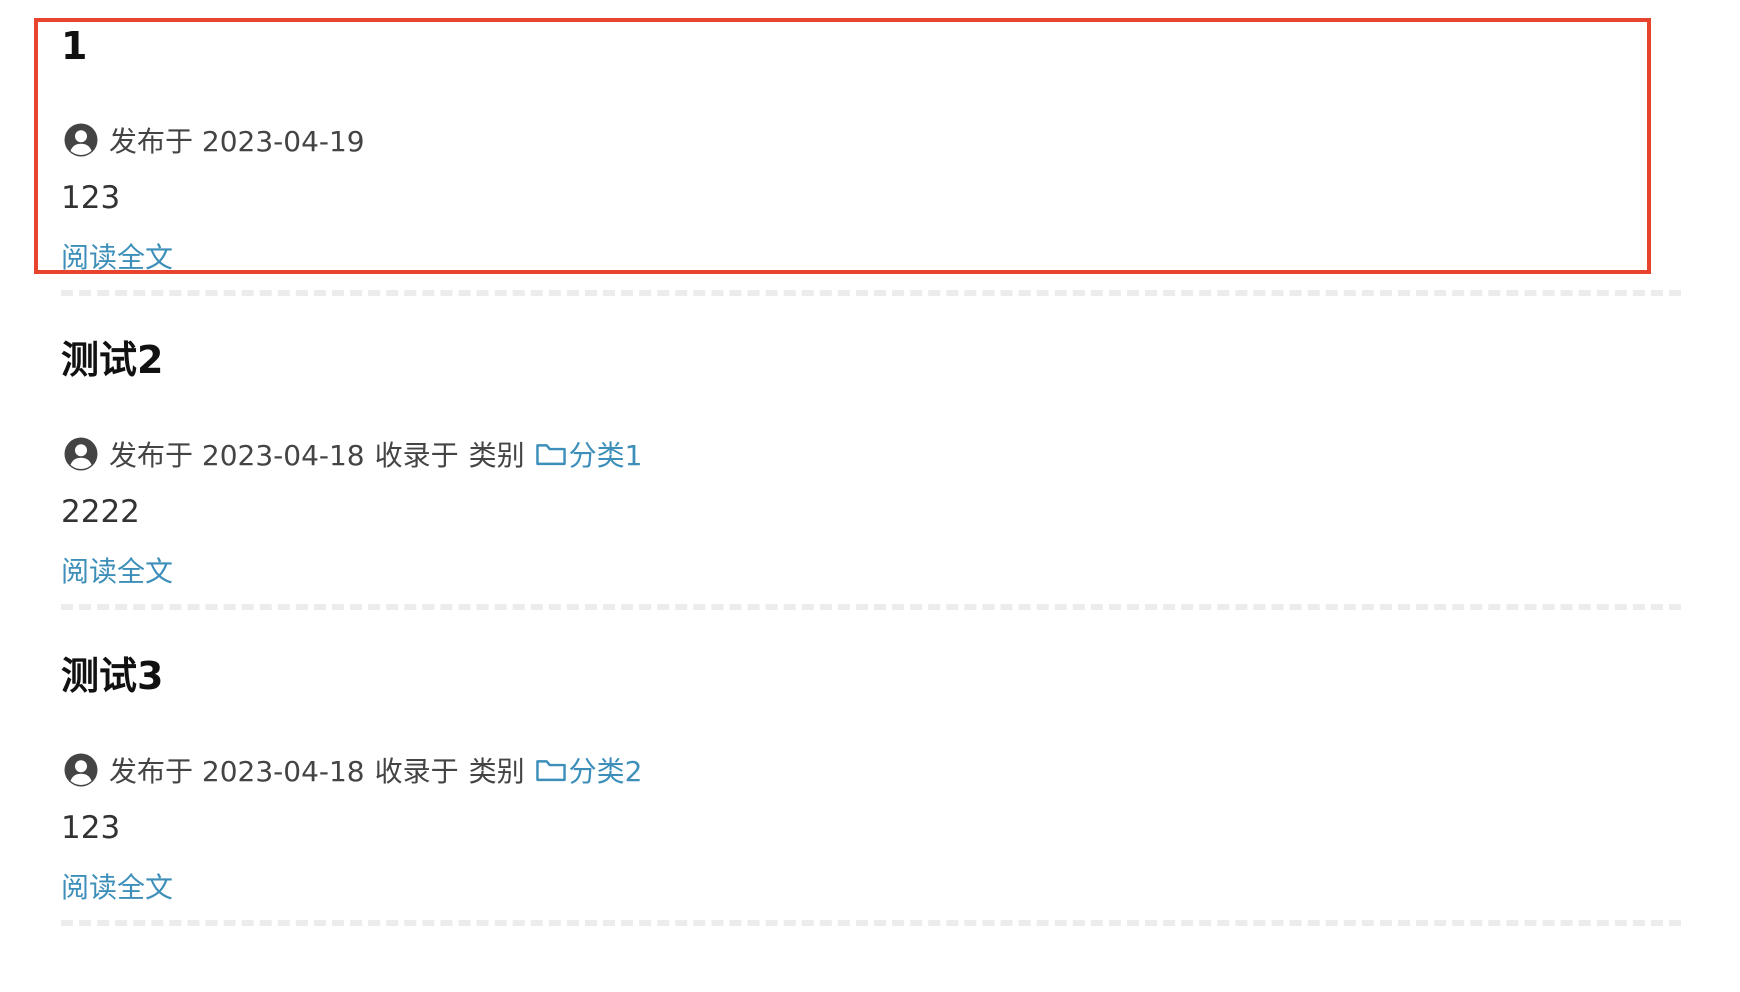  I want to click on post-meta: 发布于 2023-04-18 收录于 类别 分类2, so click(352, 770).